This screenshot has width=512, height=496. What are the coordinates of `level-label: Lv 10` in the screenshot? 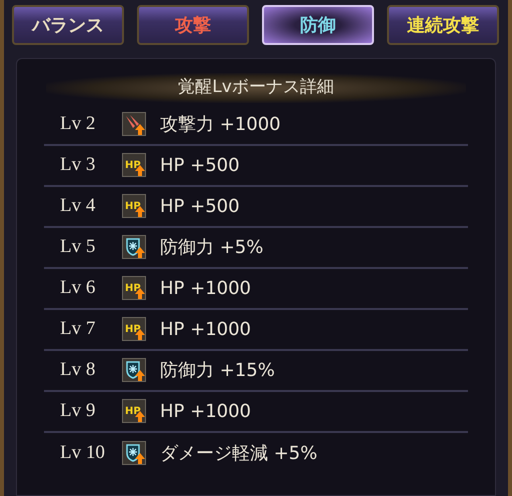 It's located at (82, 452).